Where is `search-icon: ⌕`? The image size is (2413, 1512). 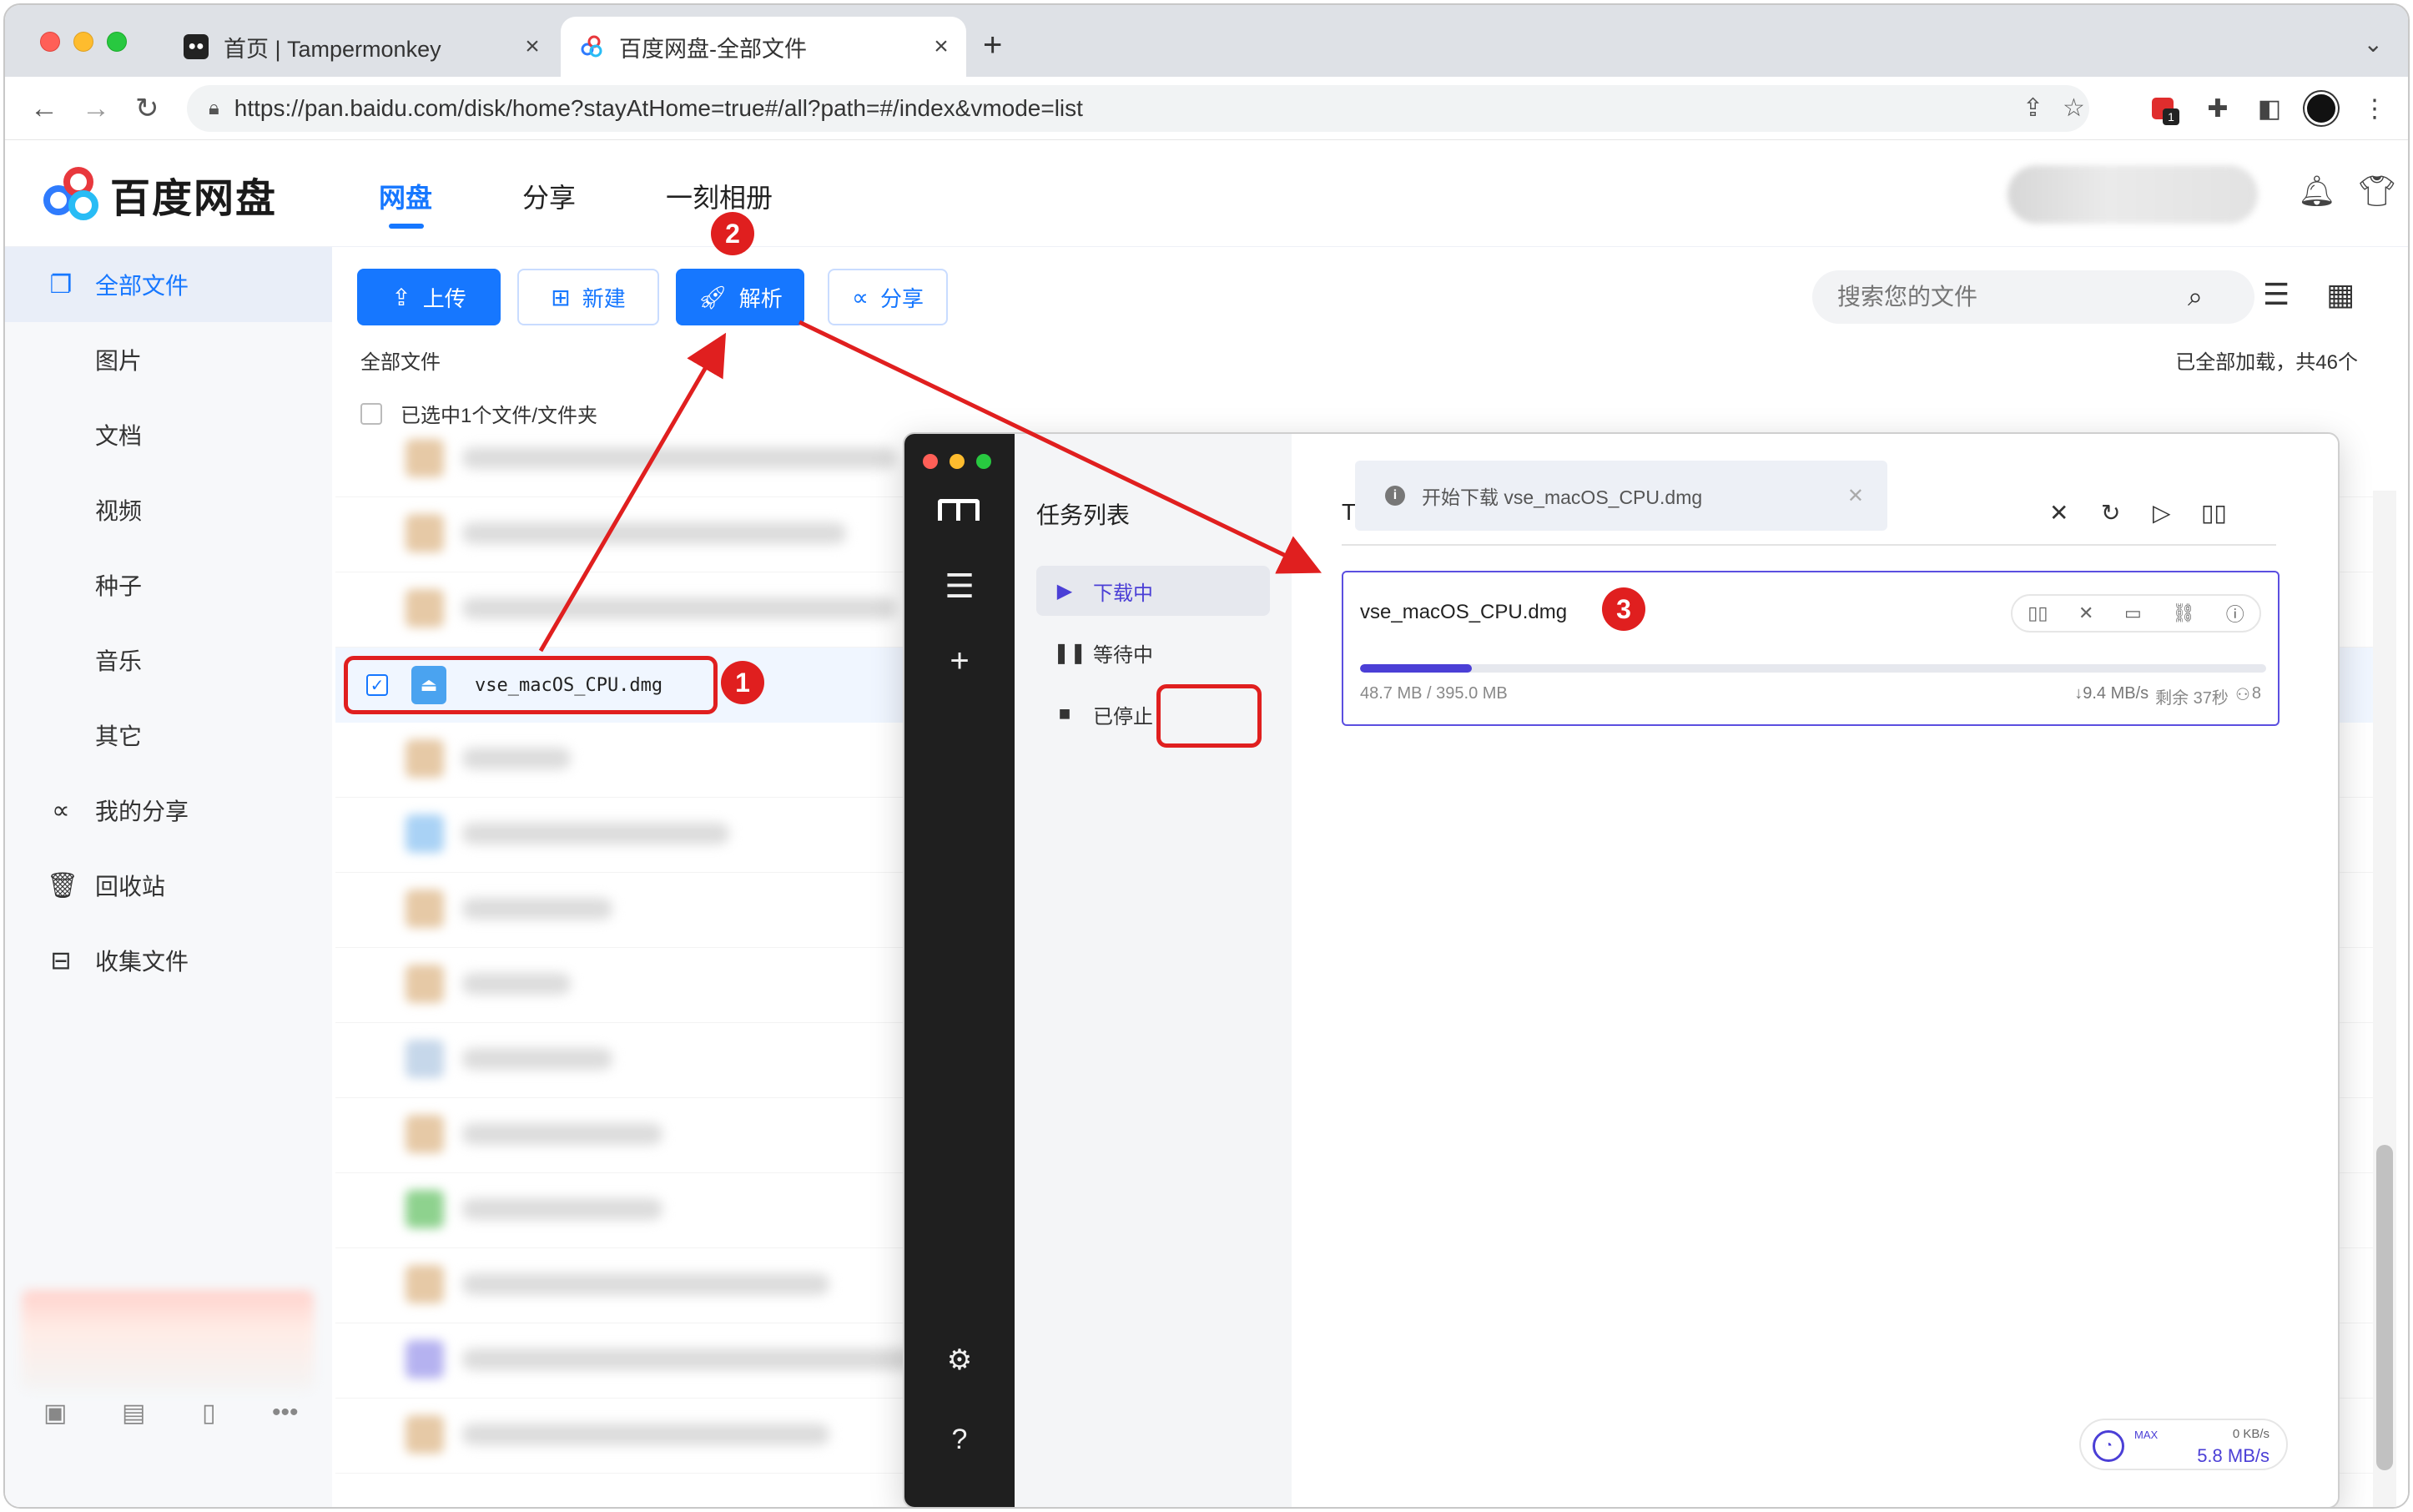 search-icon: ⌕ is located at coordinates (2196, 297).